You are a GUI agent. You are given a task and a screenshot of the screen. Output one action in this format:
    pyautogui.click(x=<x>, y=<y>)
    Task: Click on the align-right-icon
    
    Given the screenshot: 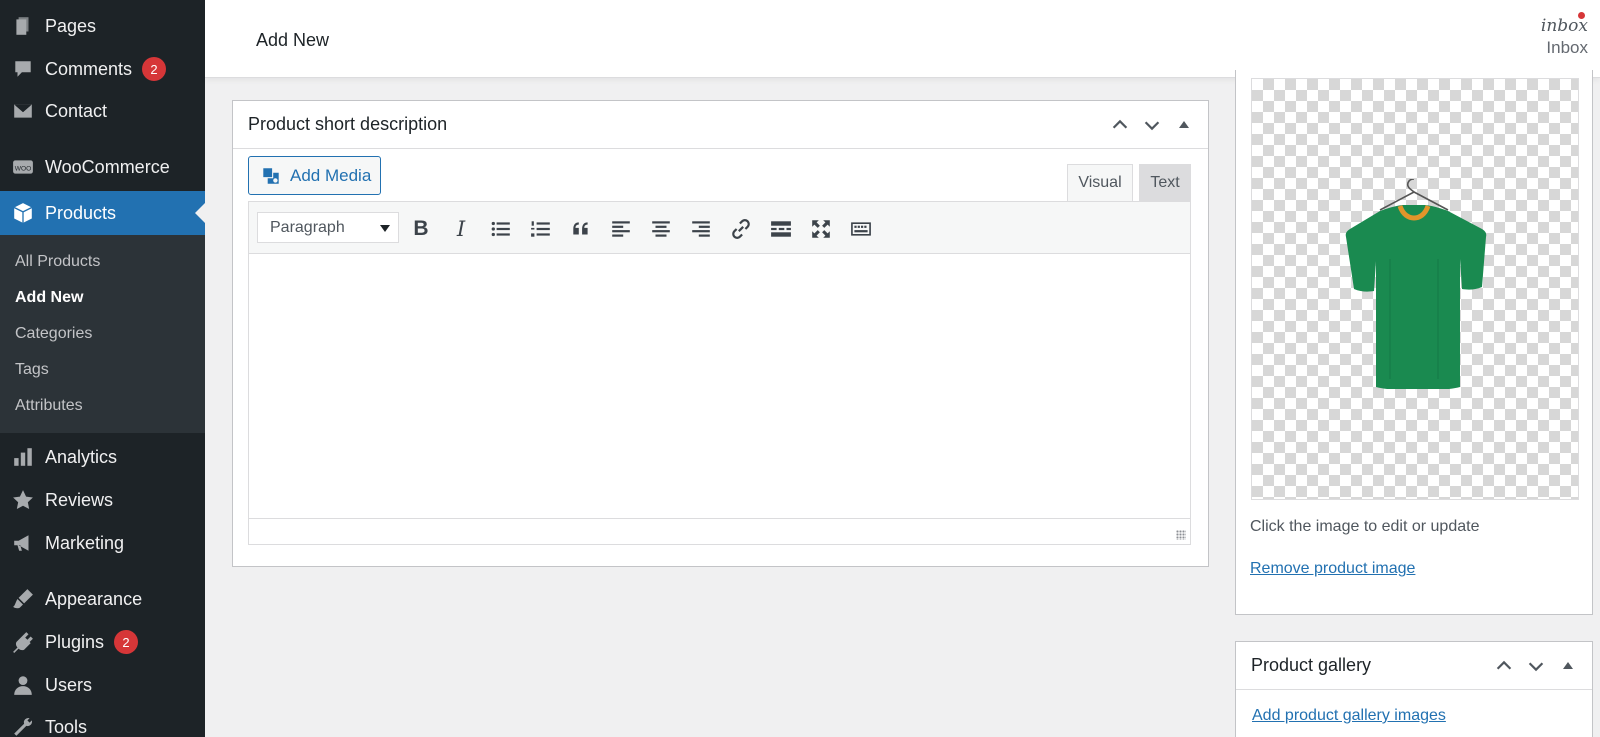 What is the action you would take?
    pyautogui.click(x=701, y=229)
    